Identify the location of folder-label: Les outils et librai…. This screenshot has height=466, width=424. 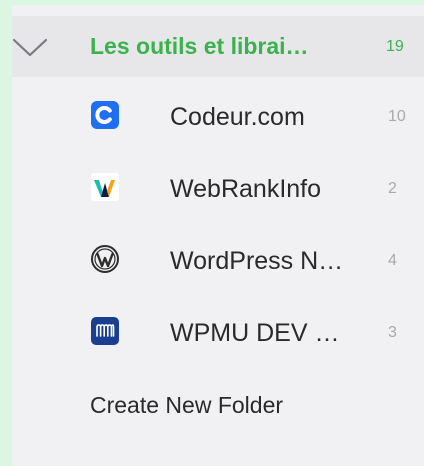
(199, 46).